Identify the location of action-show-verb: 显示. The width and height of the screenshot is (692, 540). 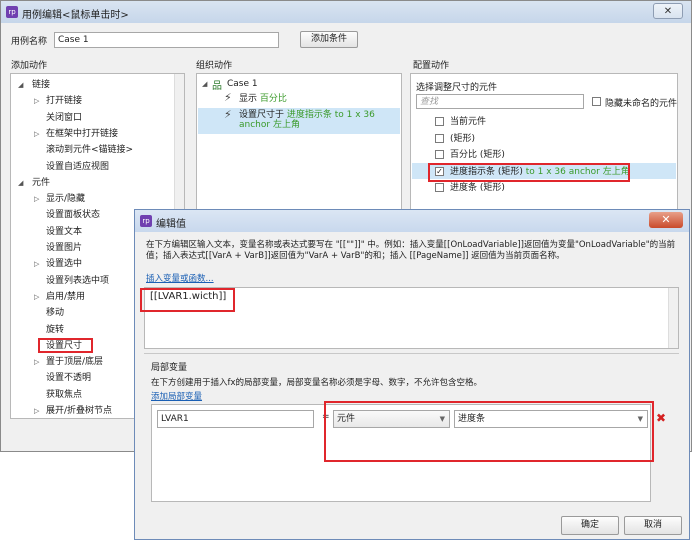
(248, 99).